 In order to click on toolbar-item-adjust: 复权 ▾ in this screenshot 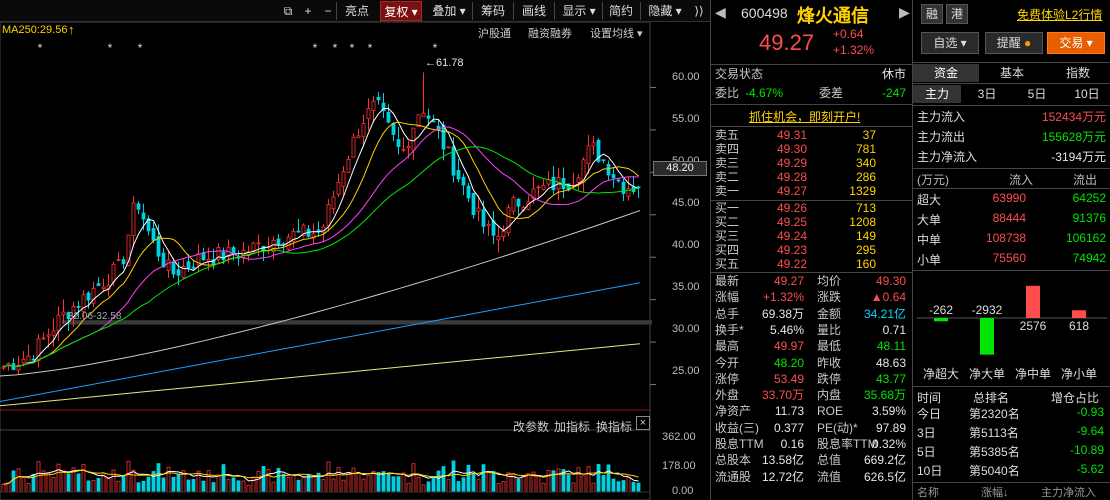, I will do `click(401, 11)`.